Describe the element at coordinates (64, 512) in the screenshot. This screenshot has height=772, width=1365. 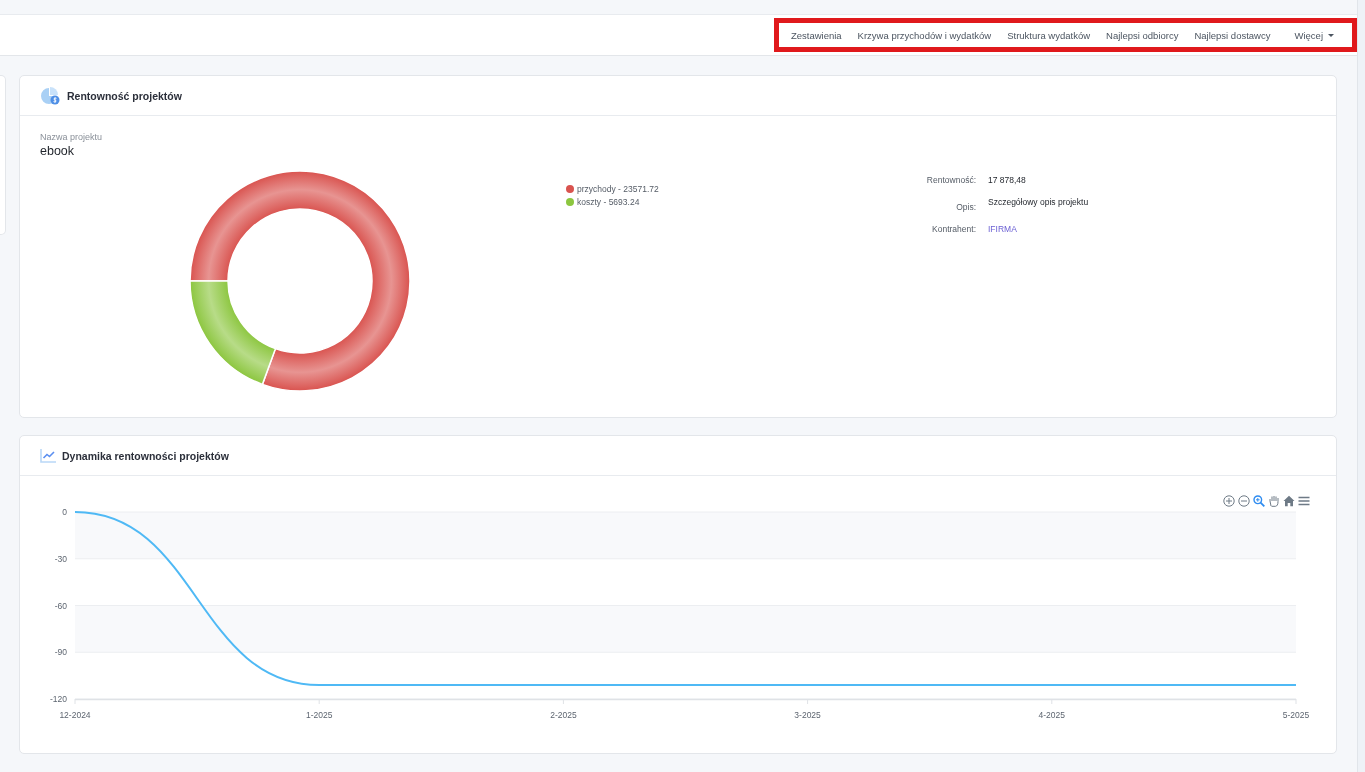
I see `axis-tick-label: 0` at that location.